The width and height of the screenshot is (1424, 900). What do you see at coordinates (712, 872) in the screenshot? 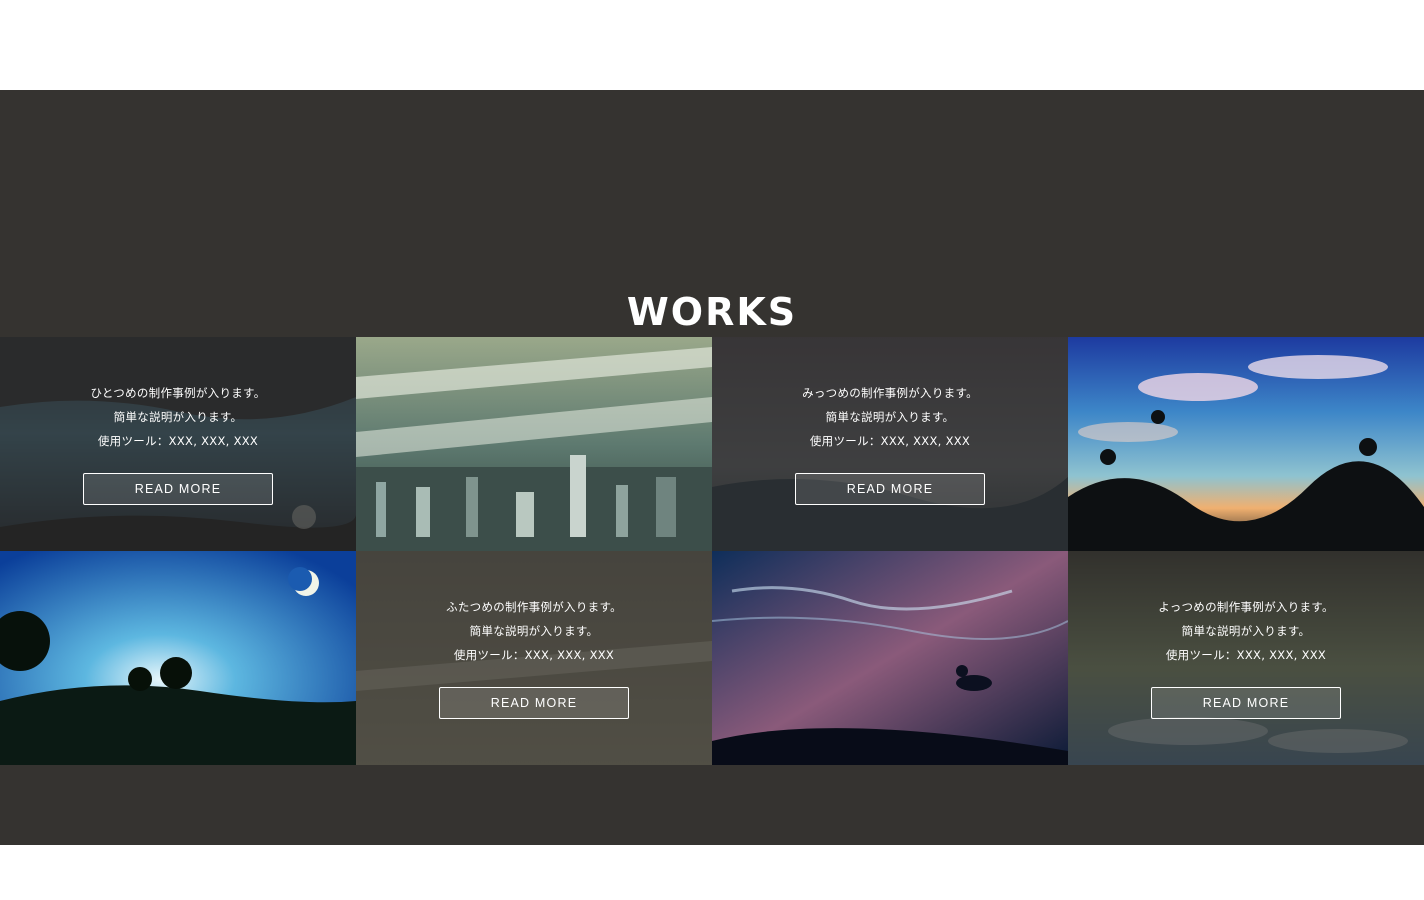
I see `footer-spacer` at bounding box center [712, 872].